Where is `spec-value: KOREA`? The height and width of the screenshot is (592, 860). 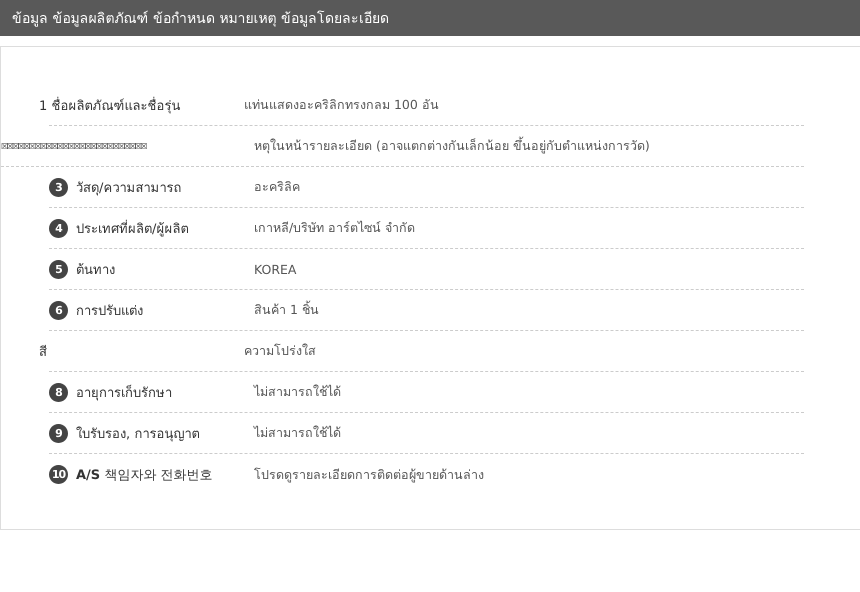 spec-value: KOREA is located at coordinates (275, 269).